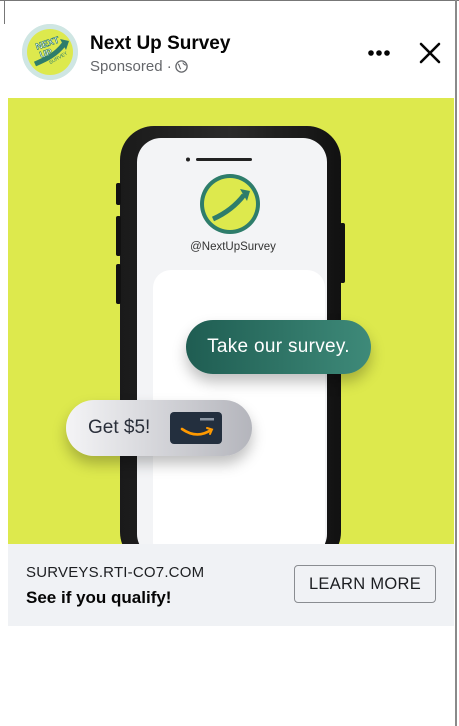 This screenshot has width=459, height=726. Describe the element at coordinates (456, 363) in the screenshot. I see `frame-border-right` at that location.